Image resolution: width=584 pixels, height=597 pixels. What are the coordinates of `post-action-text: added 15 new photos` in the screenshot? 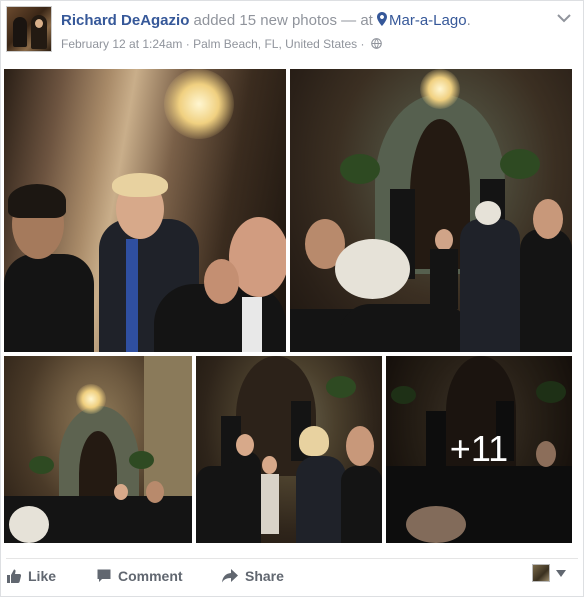 It's located at (265, 20).